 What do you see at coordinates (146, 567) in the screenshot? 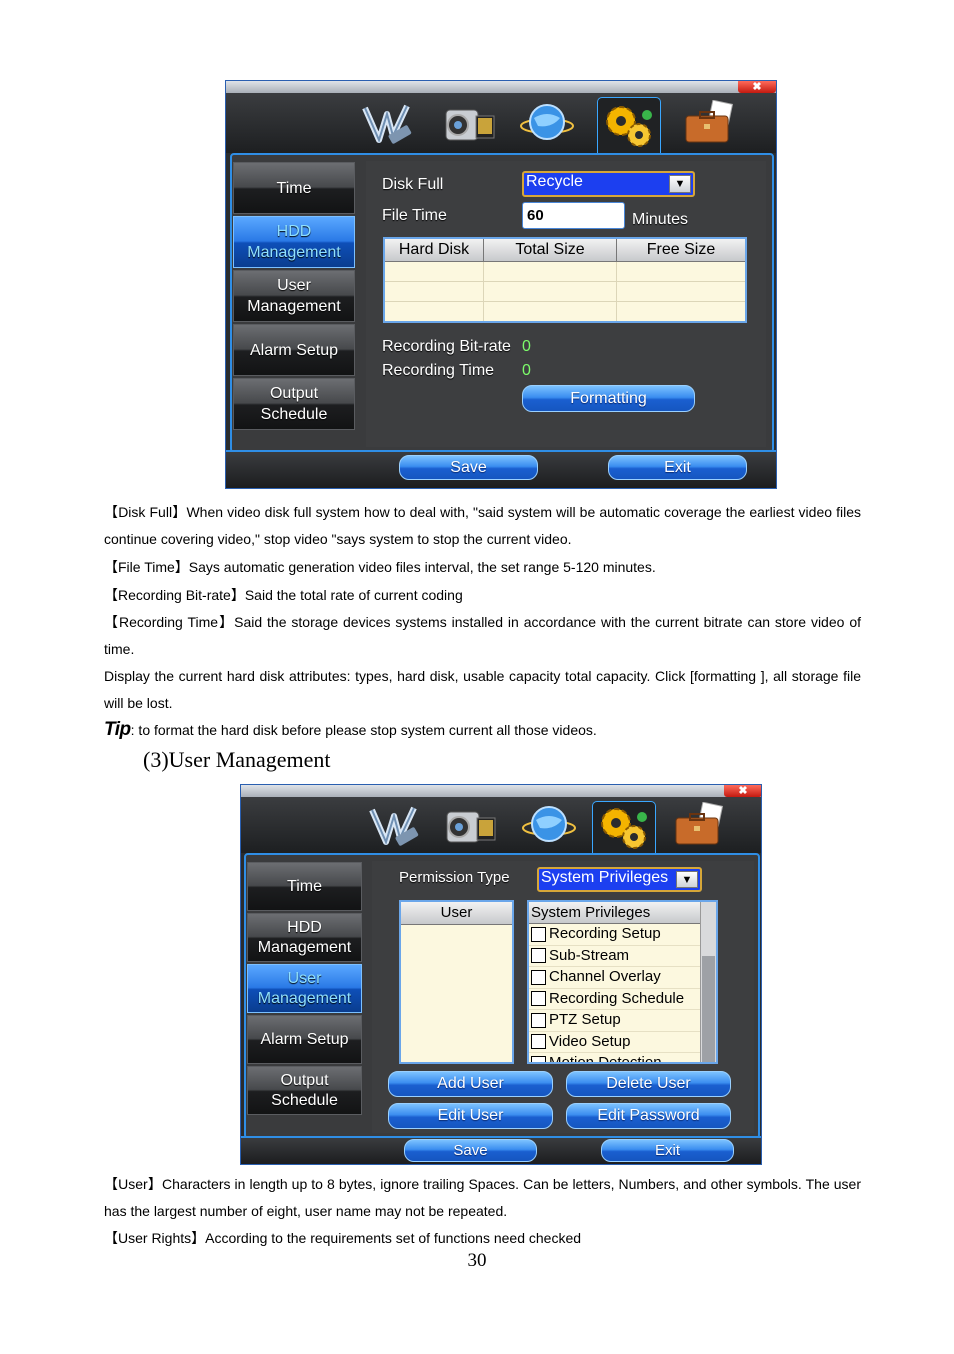
I see `term-tag: 【File Time】` at bounding box center [146, 567].